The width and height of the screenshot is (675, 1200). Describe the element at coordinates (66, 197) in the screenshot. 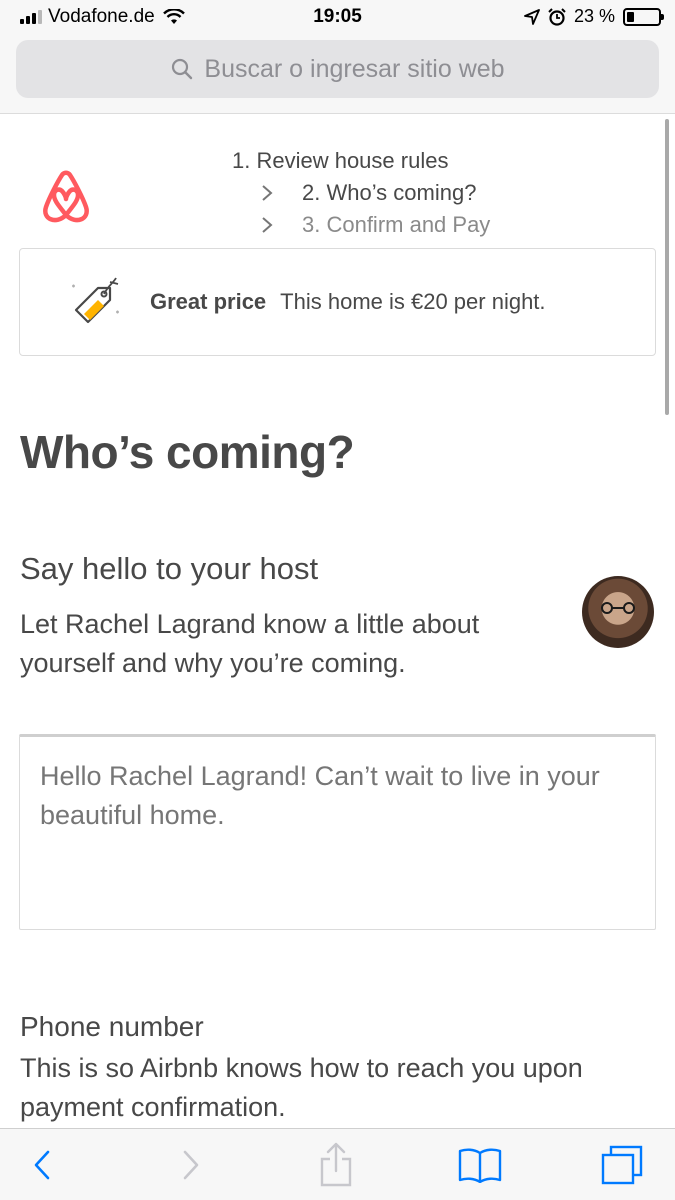

I see `airbnb-logo-icon` at that location.